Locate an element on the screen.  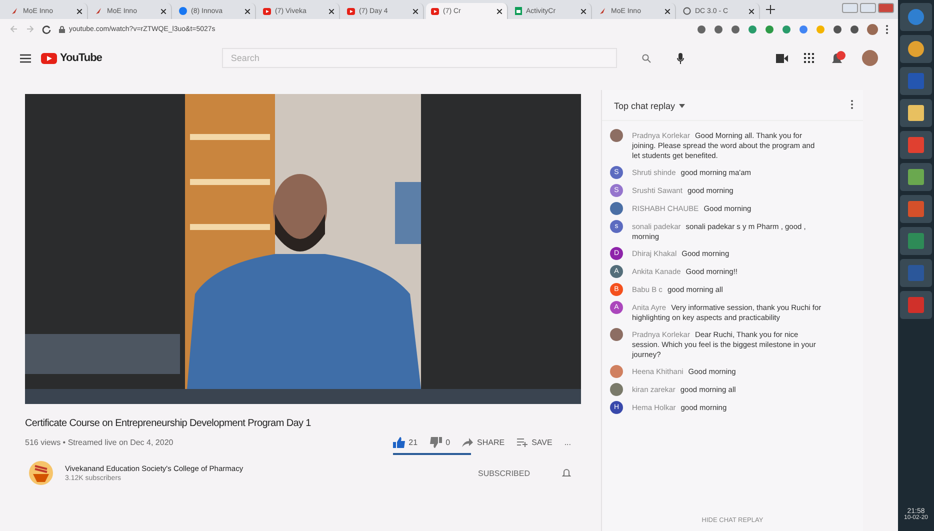
like-button: 21 is located at coordinates (405, 442).